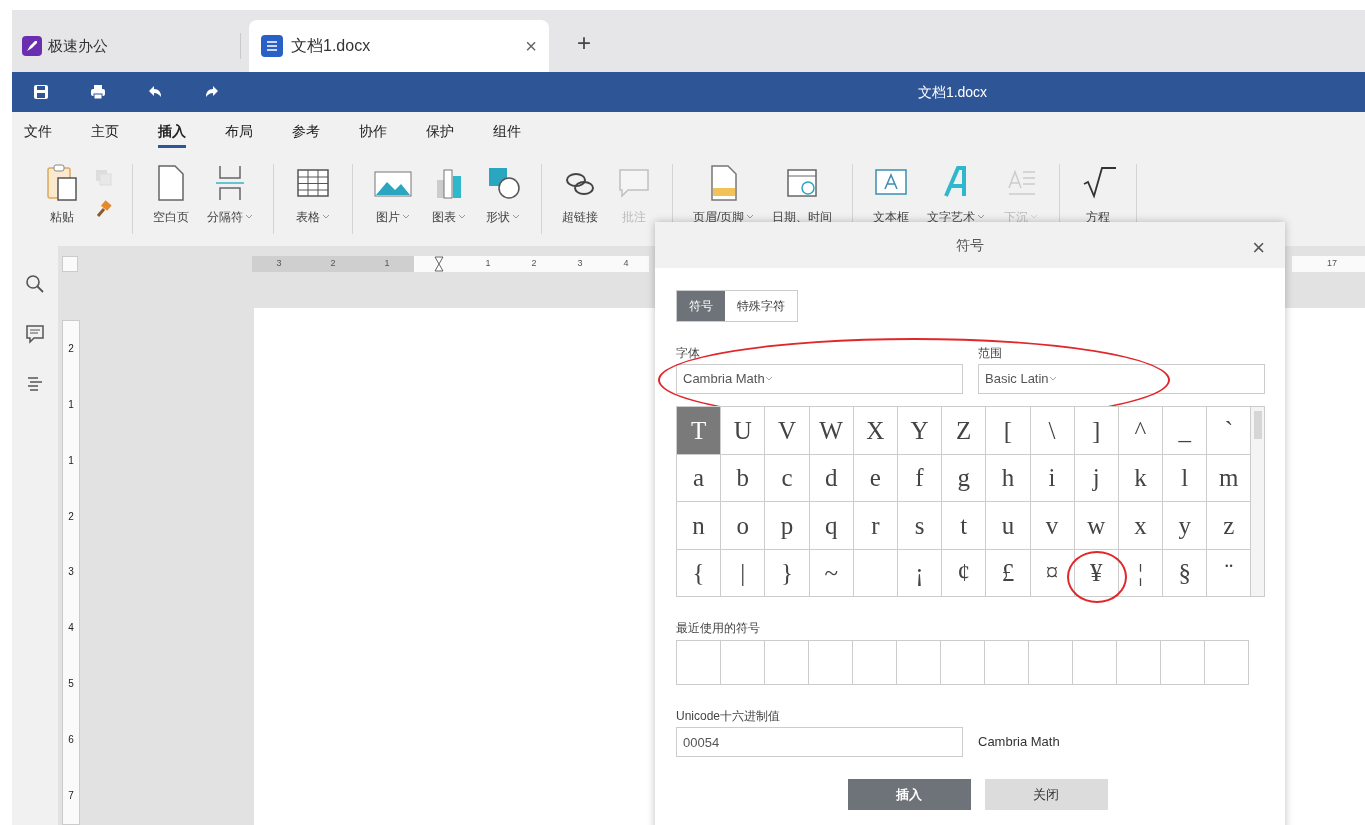  What do you see at coordinates (964, 478) in the screenshot?
I see `symbol-cell: g` at bounding box center [964, 478].